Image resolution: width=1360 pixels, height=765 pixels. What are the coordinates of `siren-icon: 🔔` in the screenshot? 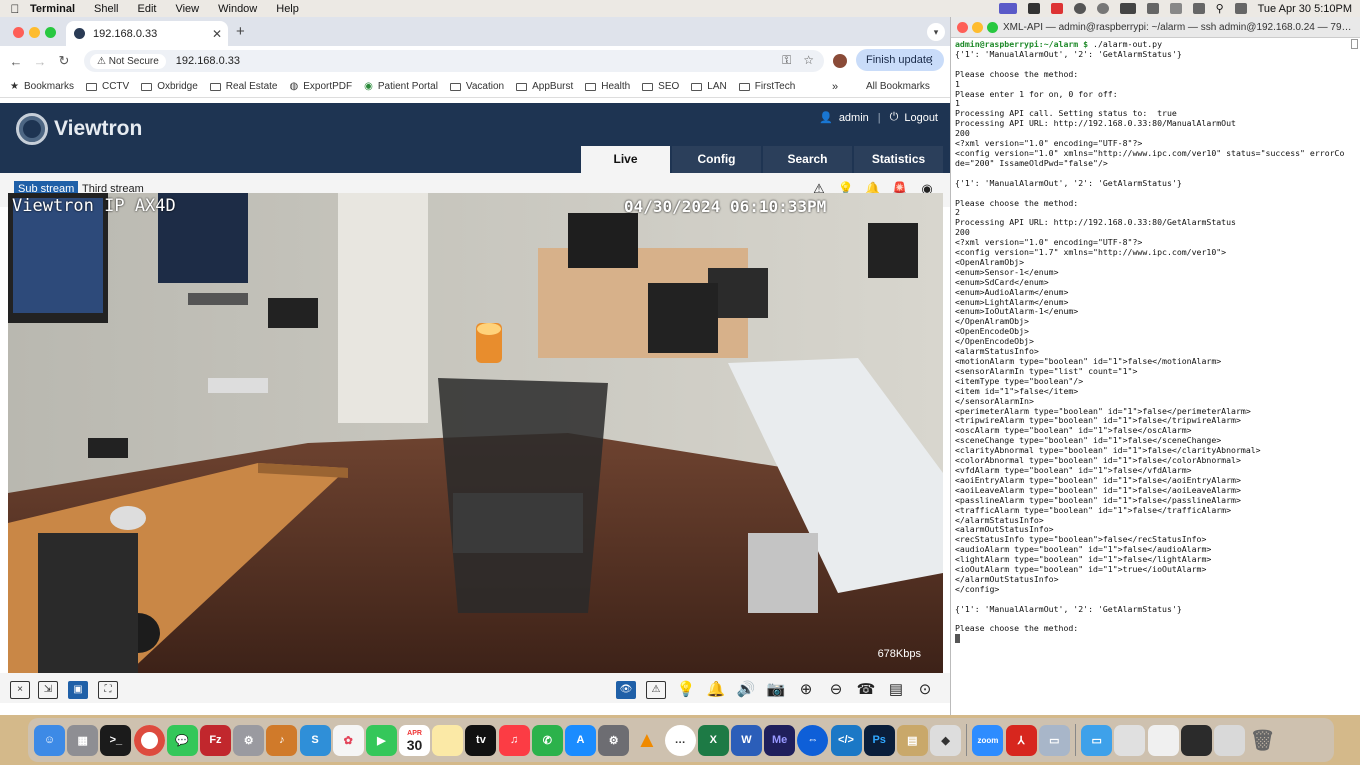 It's located at (716, 690).